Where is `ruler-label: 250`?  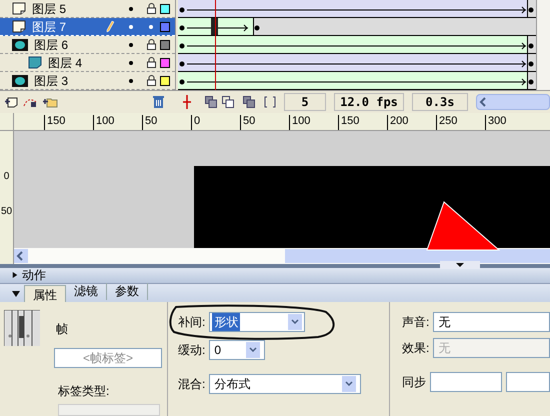 ruler-label: 250 is located at coordinates (460, 122).